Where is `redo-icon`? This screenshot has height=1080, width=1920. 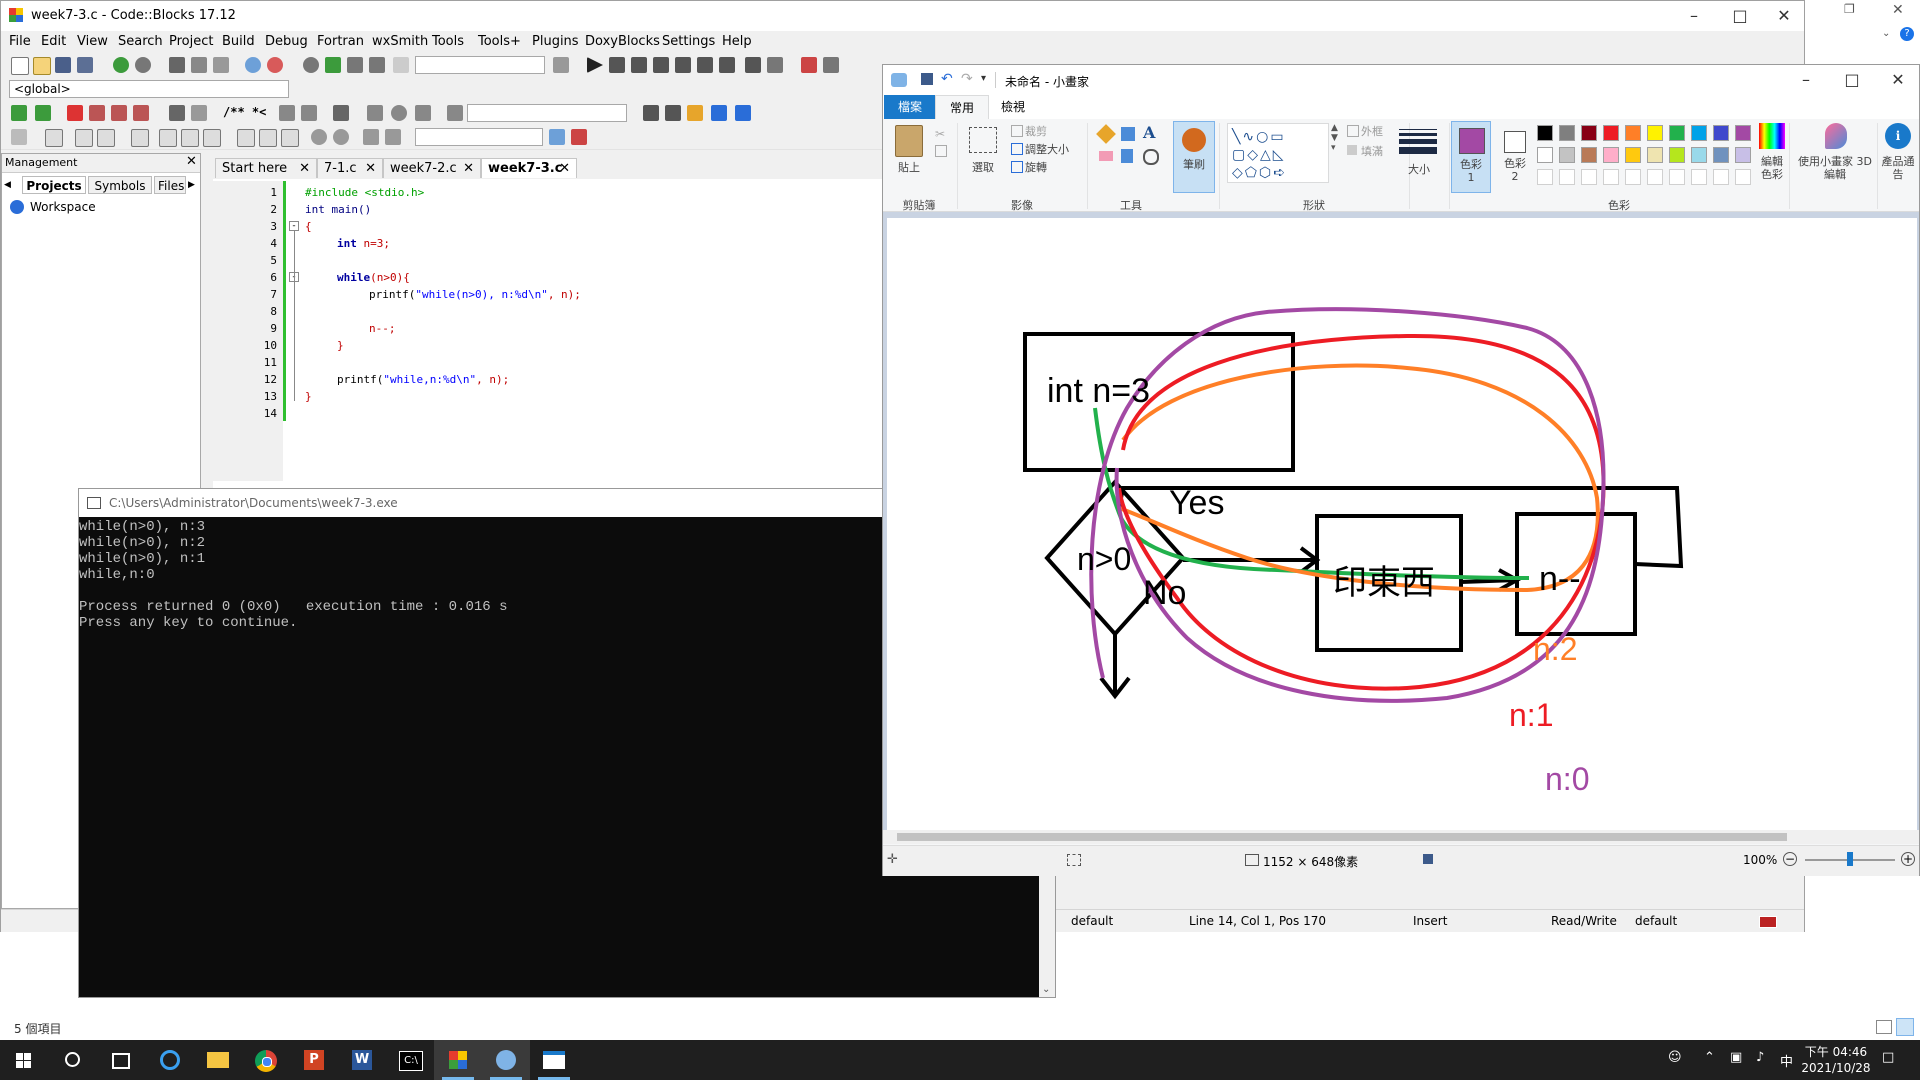 redo-icon is located at coordinates (143, 65).